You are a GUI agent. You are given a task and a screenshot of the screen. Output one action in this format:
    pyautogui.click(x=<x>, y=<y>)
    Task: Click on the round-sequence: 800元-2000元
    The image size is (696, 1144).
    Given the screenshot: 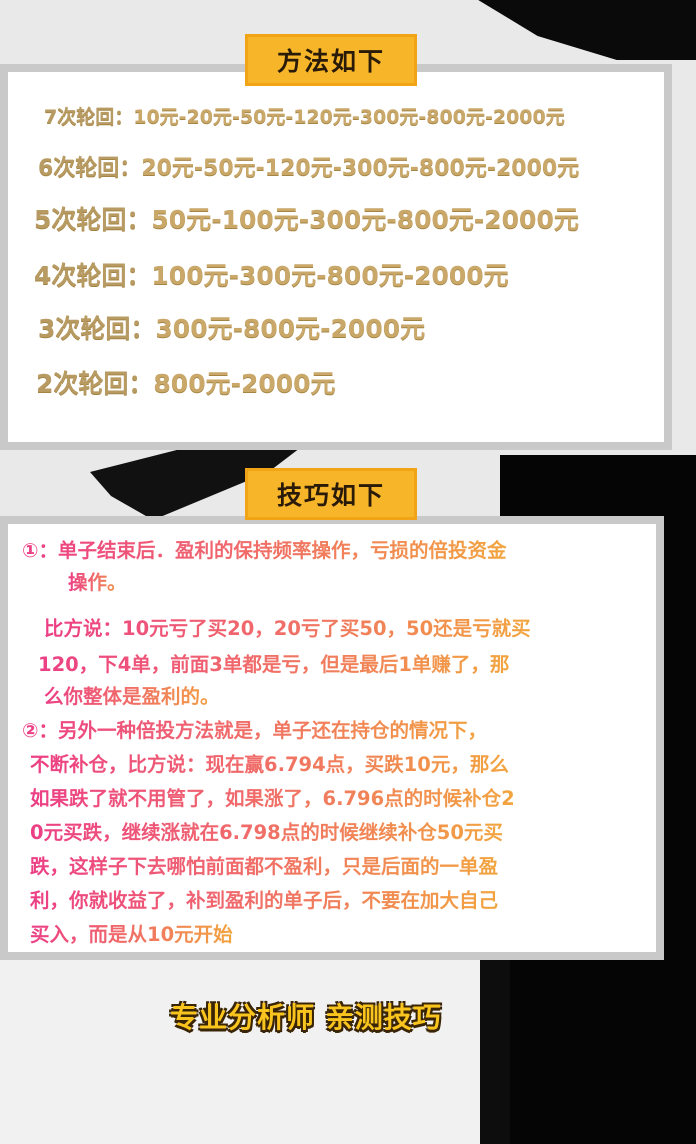 What is the action you would take?
    pyautogui.click(x=244, y=383)
    